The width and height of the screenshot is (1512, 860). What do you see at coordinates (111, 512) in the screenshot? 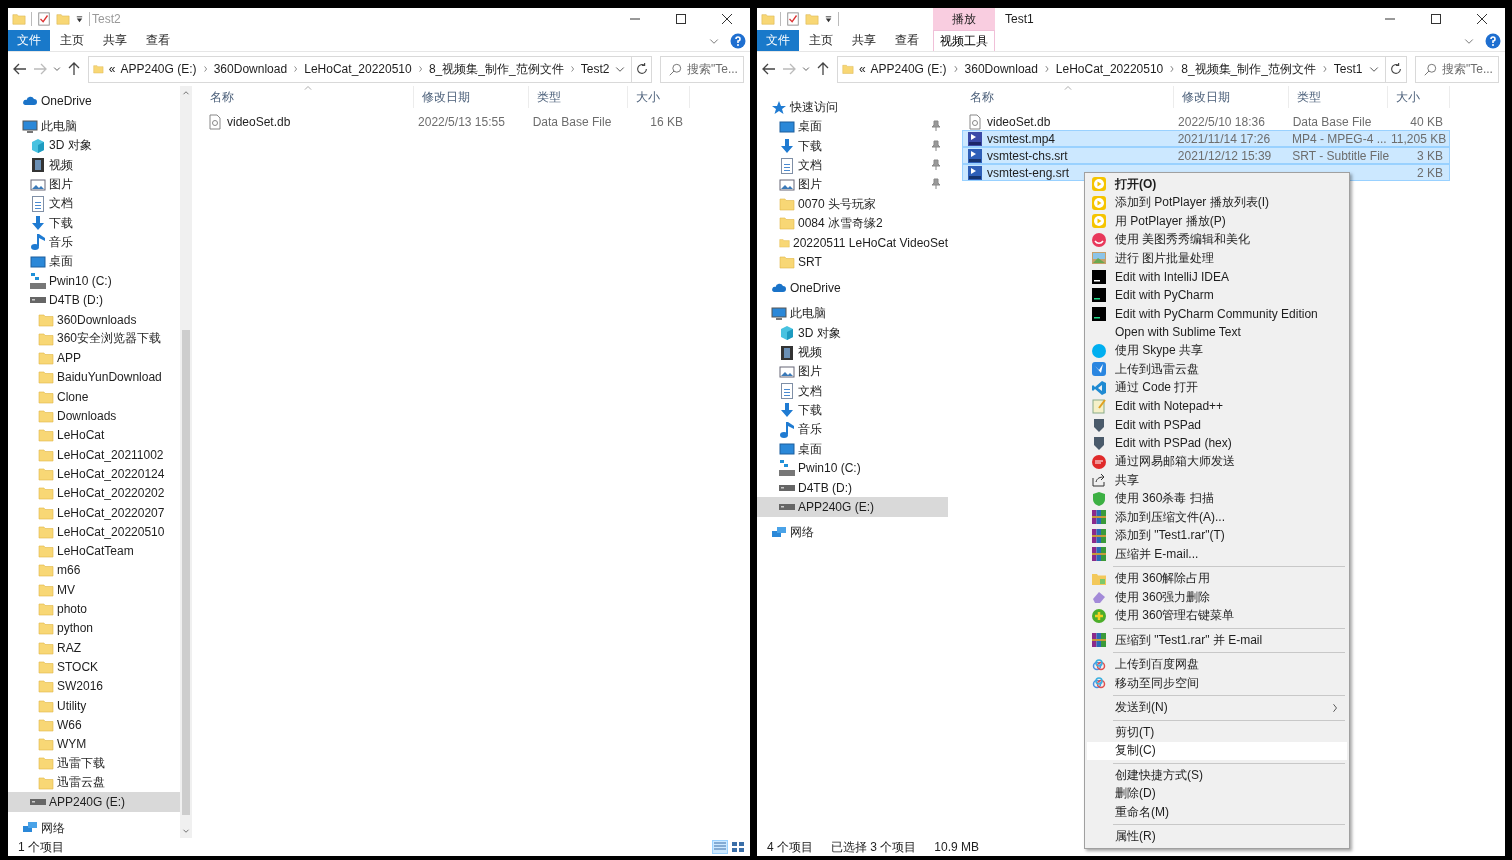
I see `nav-label: LeHoCat_20220207` at bounding box center [111, 512].